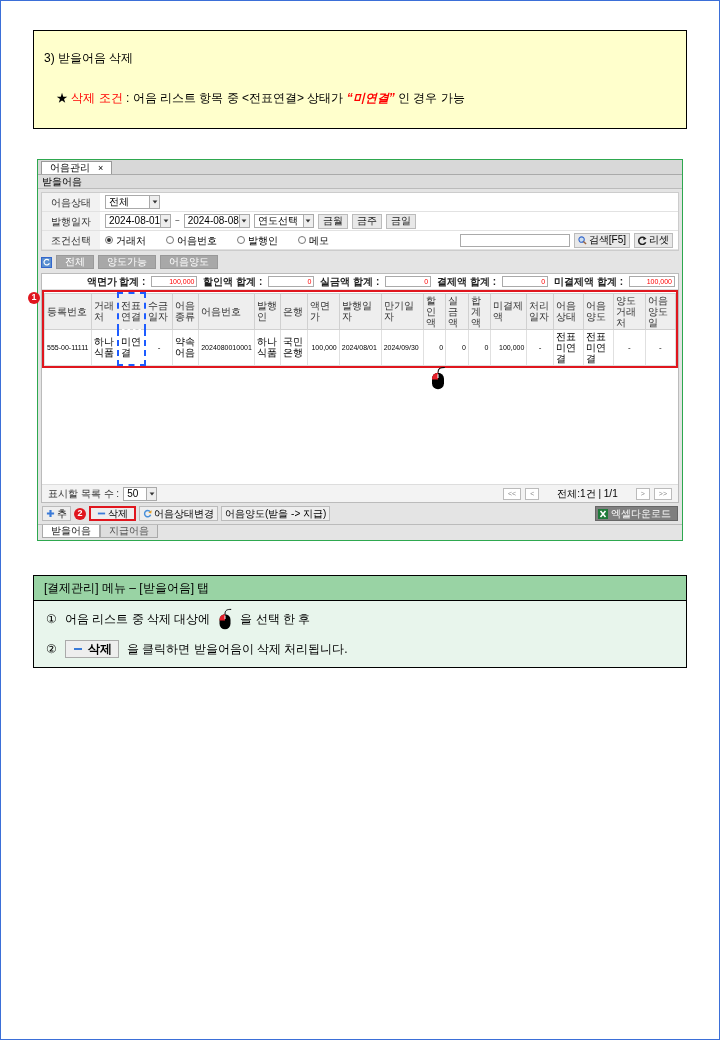 The height and width of the screenshot is (1040, 720). Describe the element at coordinates (360, 311) in the screenshot. I see `column-header: 발행일자` at that location.